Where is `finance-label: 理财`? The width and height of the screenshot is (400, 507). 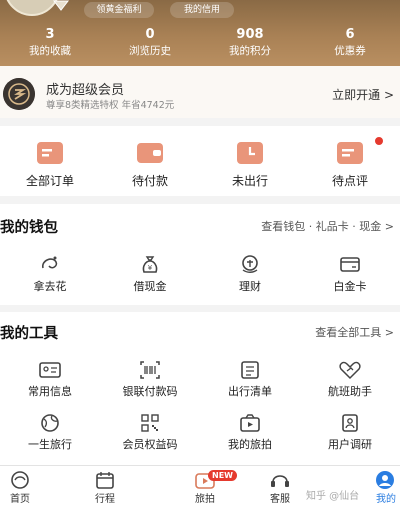
finance-label: 理财 is located at coordinates (250, 286).